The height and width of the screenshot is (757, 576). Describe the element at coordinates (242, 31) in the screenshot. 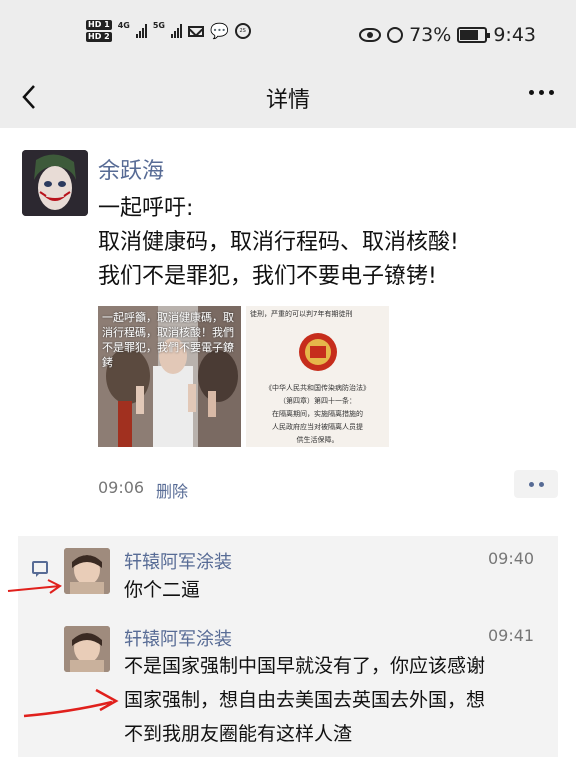

I see `notification-badge-icon: 2S` at that location.